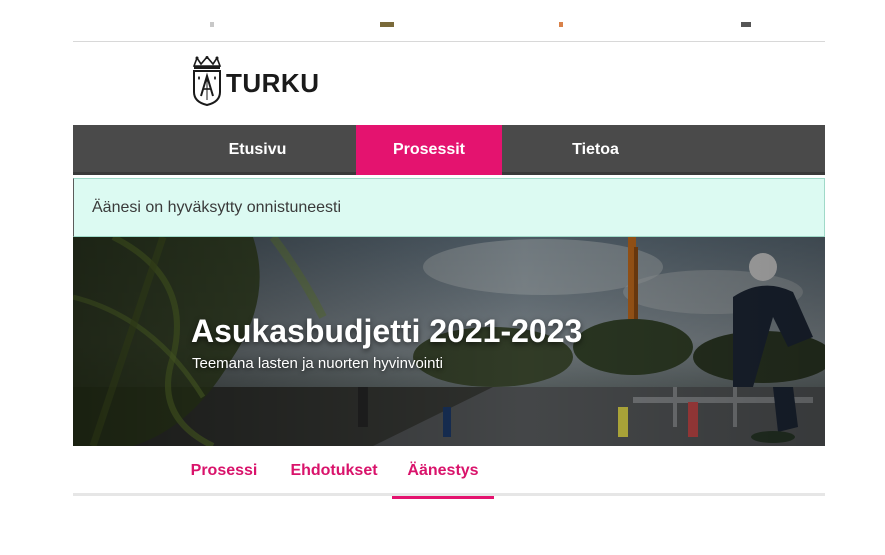  I want to click on site-logo: TURKU, so click(255, 83).